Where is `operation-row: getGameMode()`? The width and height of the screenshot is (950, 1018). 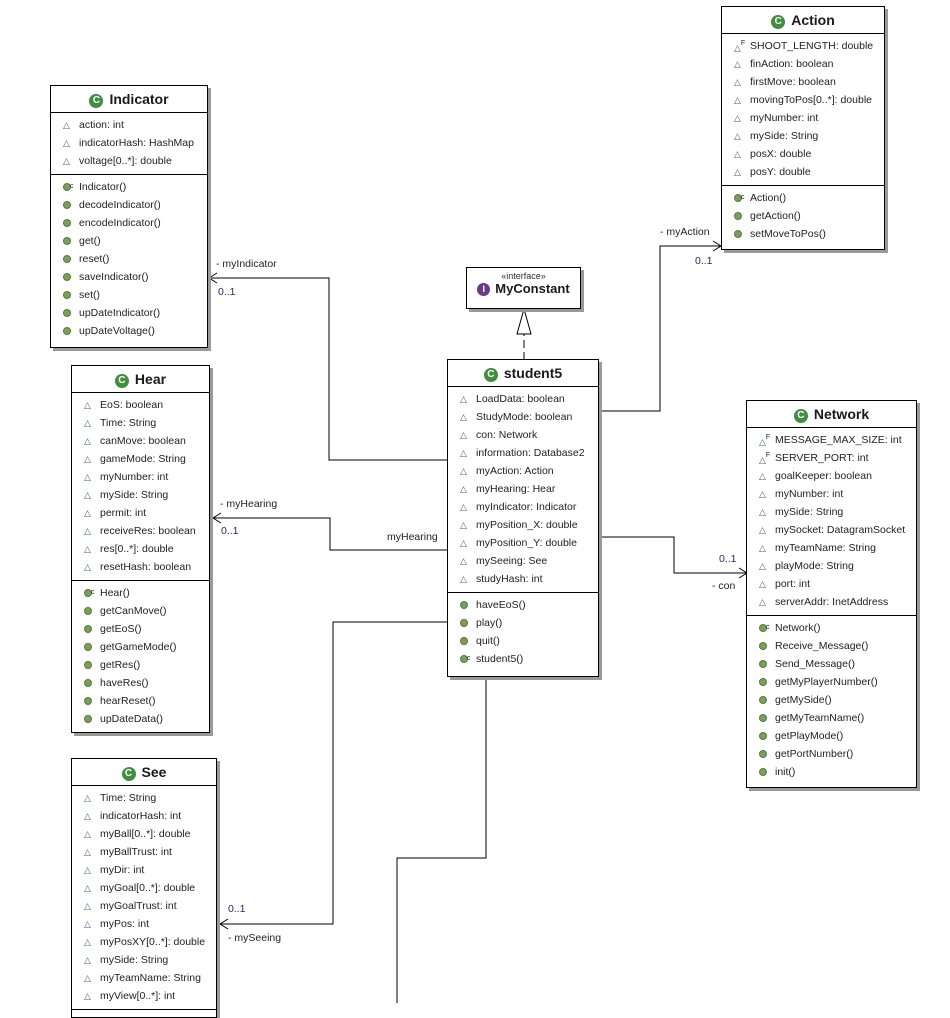 operation-row: getGameMode() is located at coordinates (140, 647).